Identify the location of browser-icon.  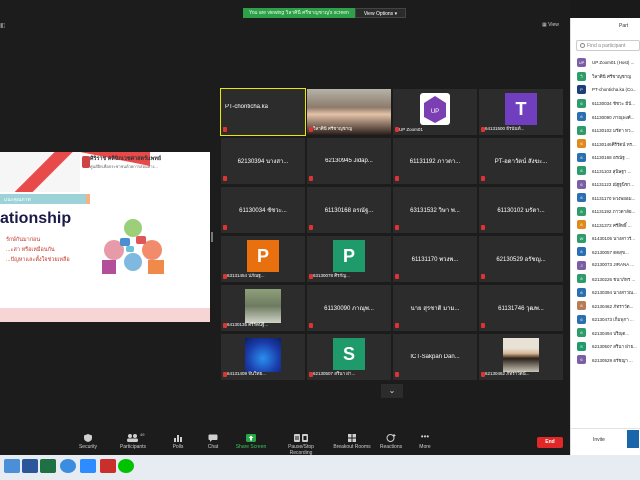
(68, 466).